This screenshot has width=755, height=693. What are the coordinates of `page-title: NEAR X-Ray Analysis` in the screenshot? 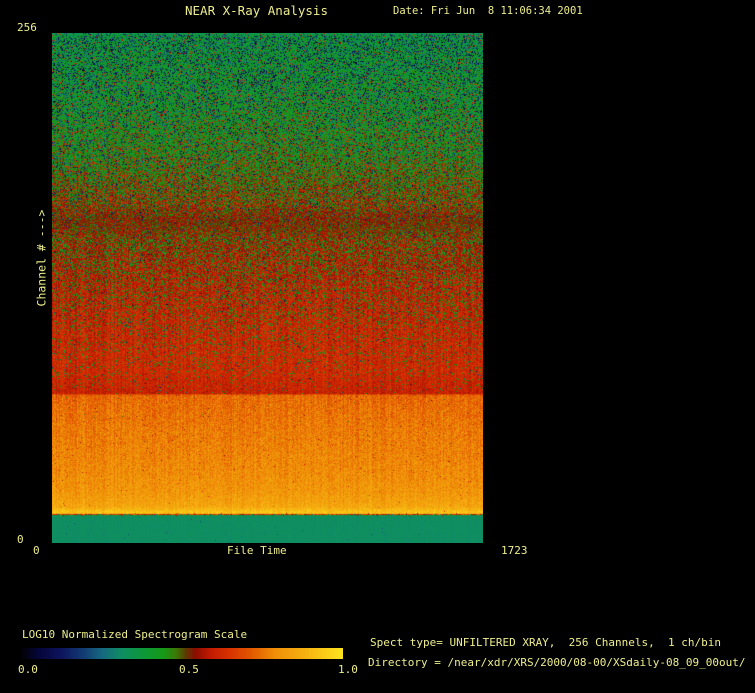 It's located at (256, 10).